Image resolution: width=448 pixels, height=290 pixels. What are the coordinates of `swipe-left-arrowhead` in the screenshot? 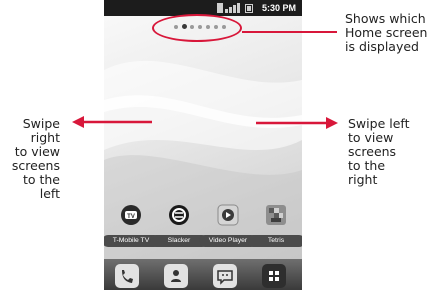 It's located at (332, 123).